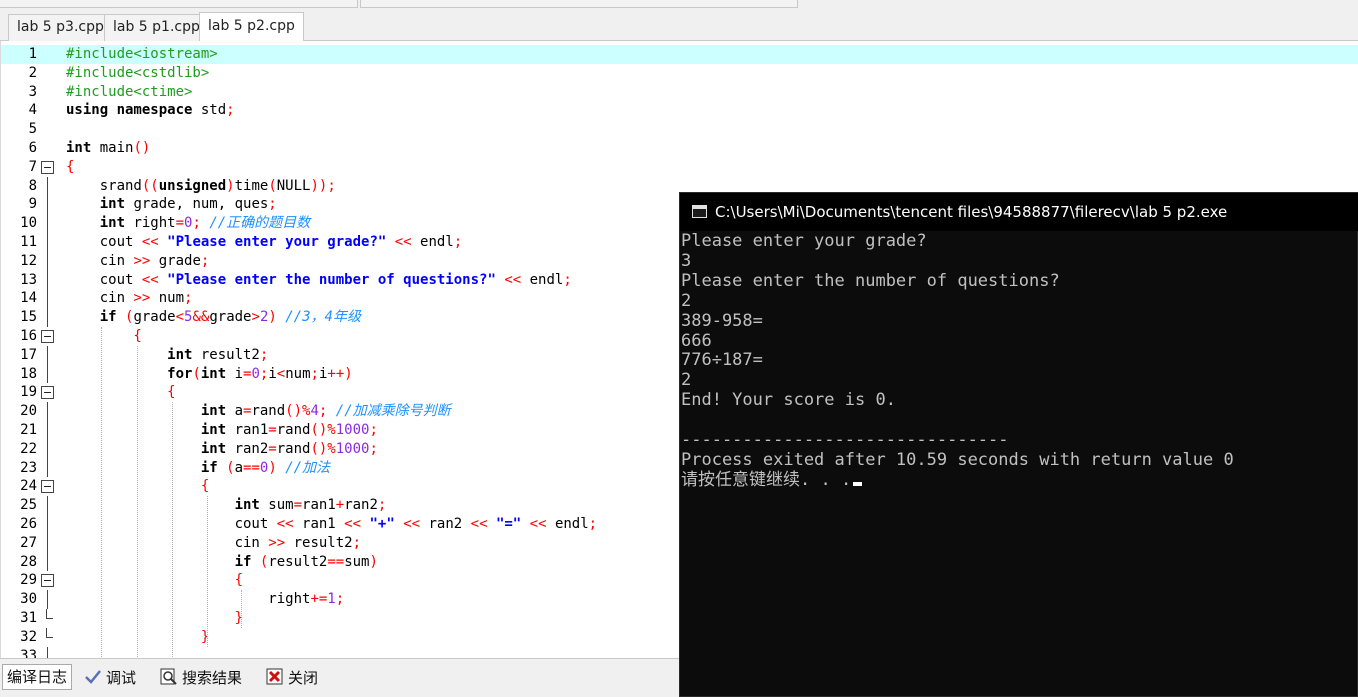  Describe the element at coordinates (331, 599) in the screenshot. I see `code-token: 1` at that location.